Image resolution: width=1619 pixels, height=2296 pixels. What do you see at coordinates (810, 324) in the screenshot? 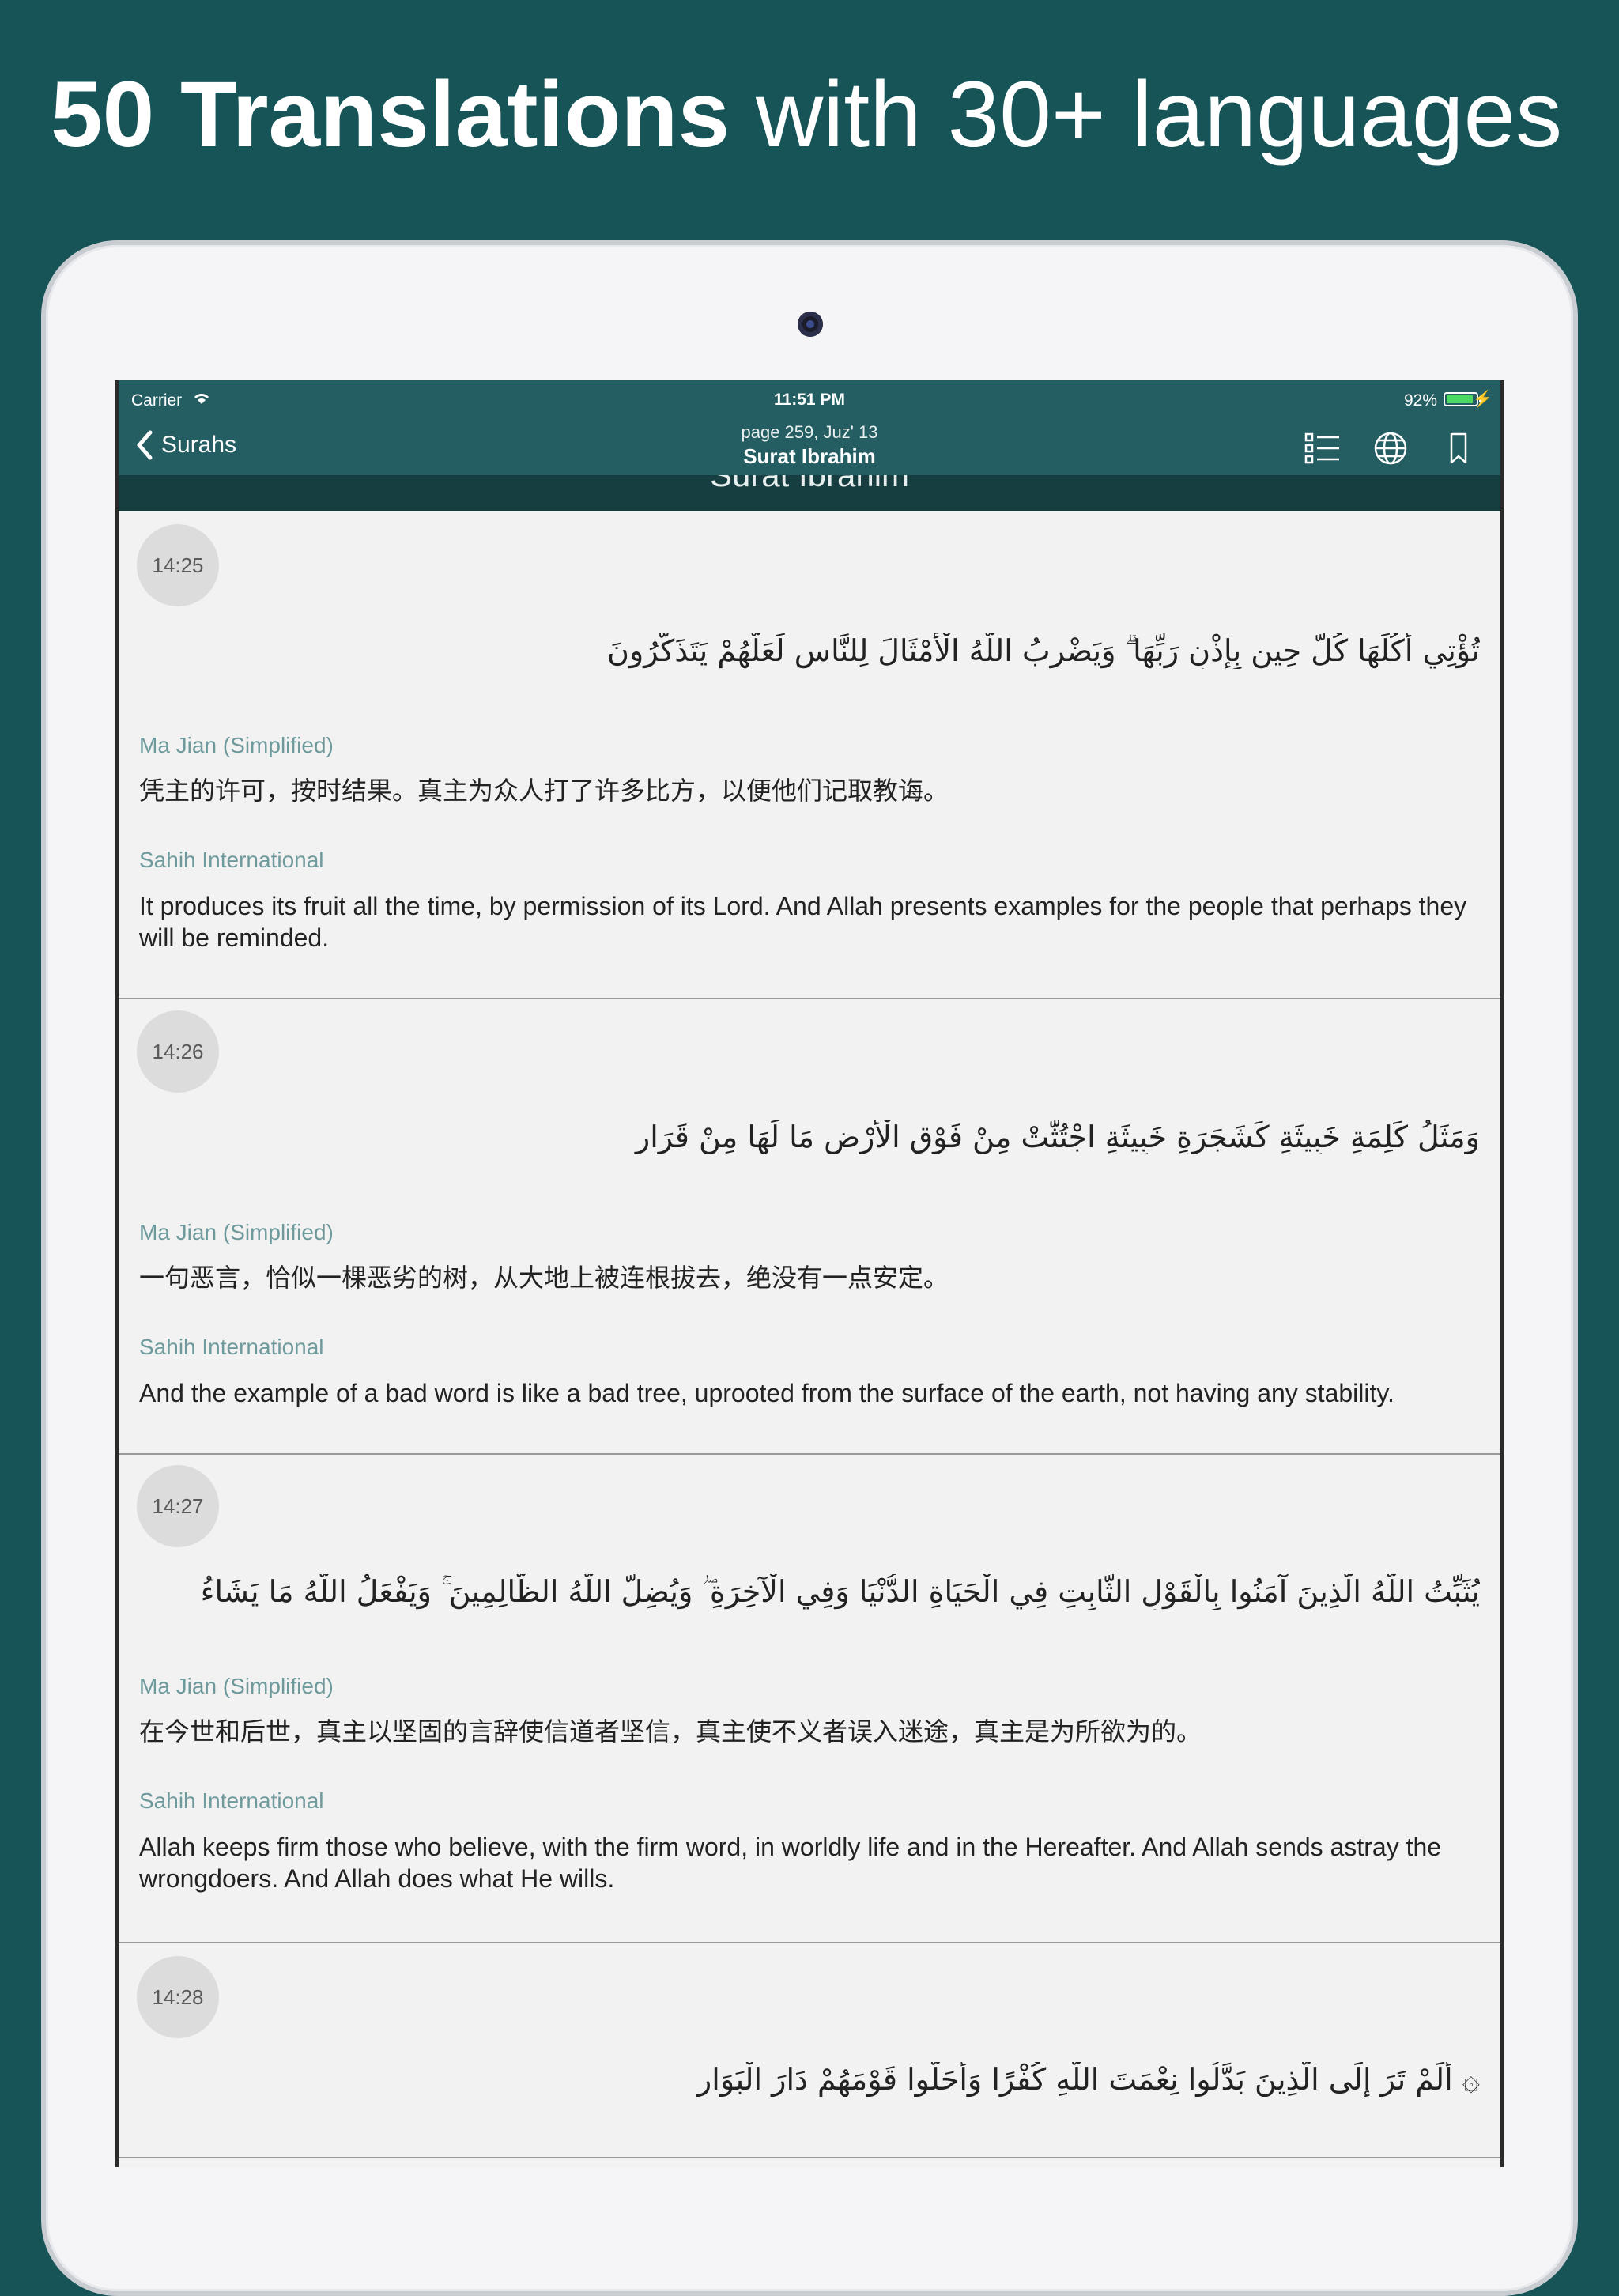
I see `camera-icon` at bounding box center [810, 324].